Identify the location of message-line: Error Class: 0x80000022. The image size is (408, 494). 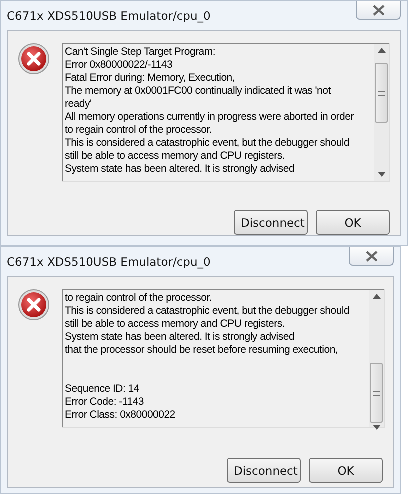
(120, 415).